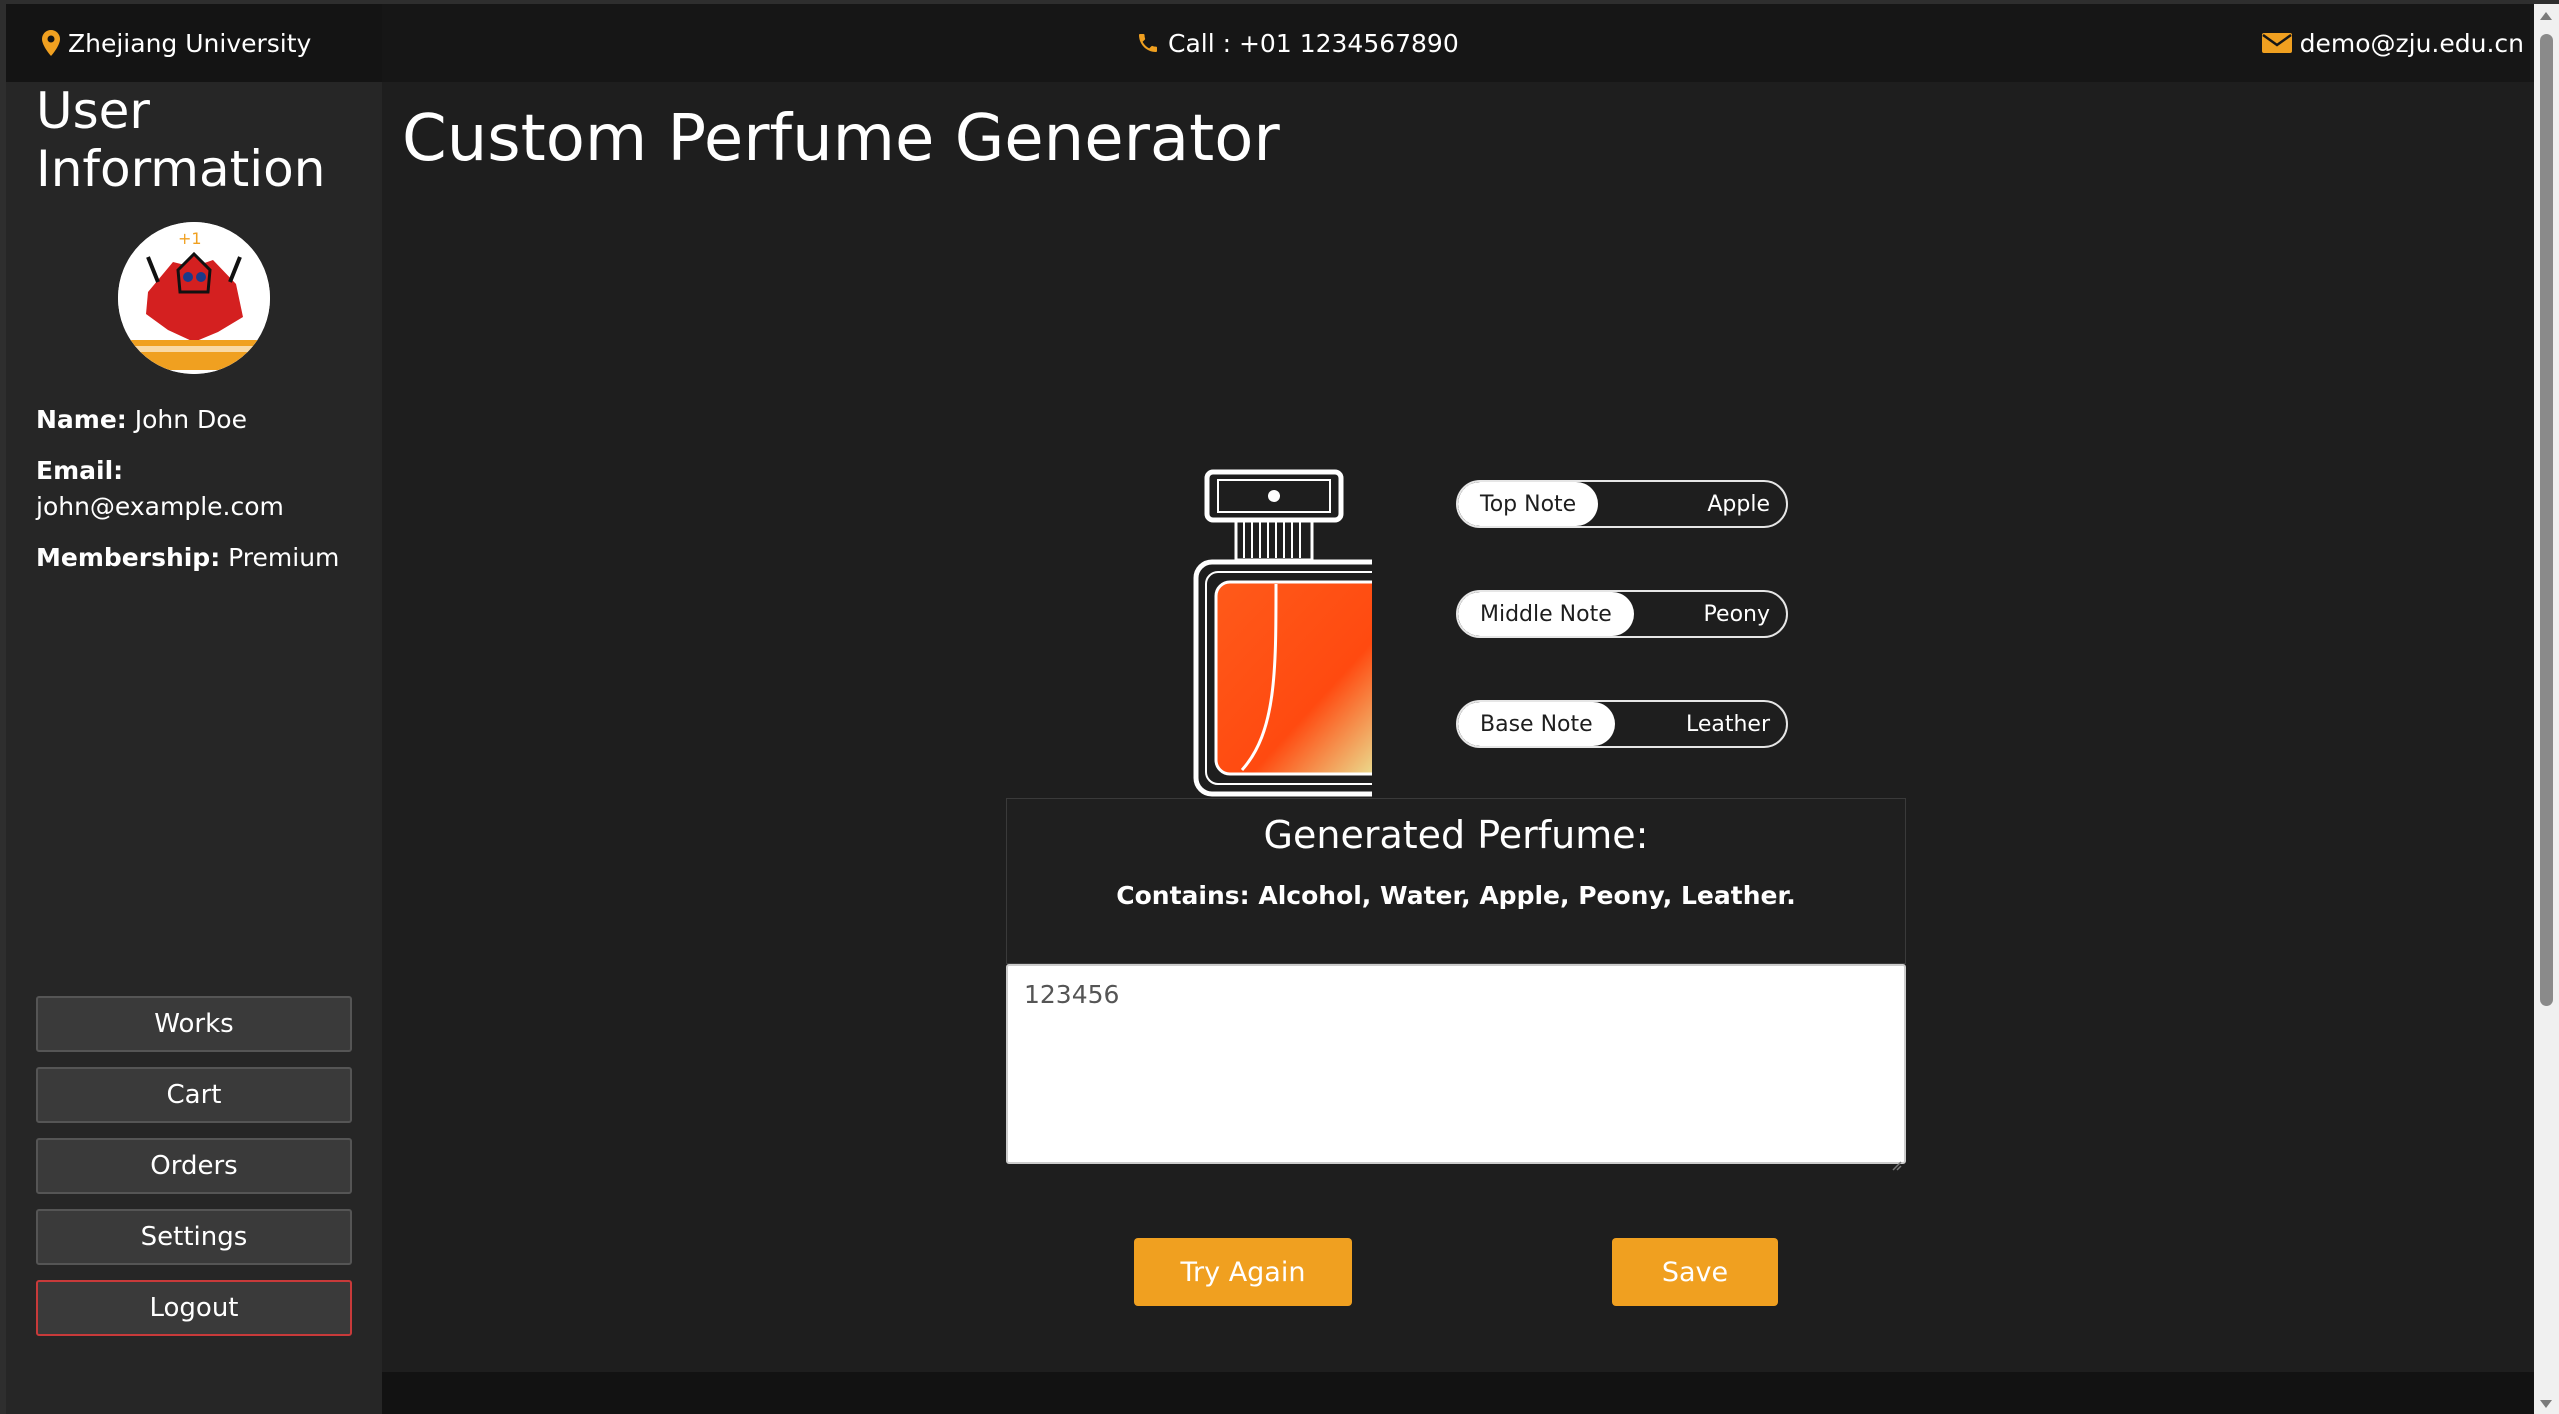  I want to click on top-note-label: Top Note, so click(1528, 504).